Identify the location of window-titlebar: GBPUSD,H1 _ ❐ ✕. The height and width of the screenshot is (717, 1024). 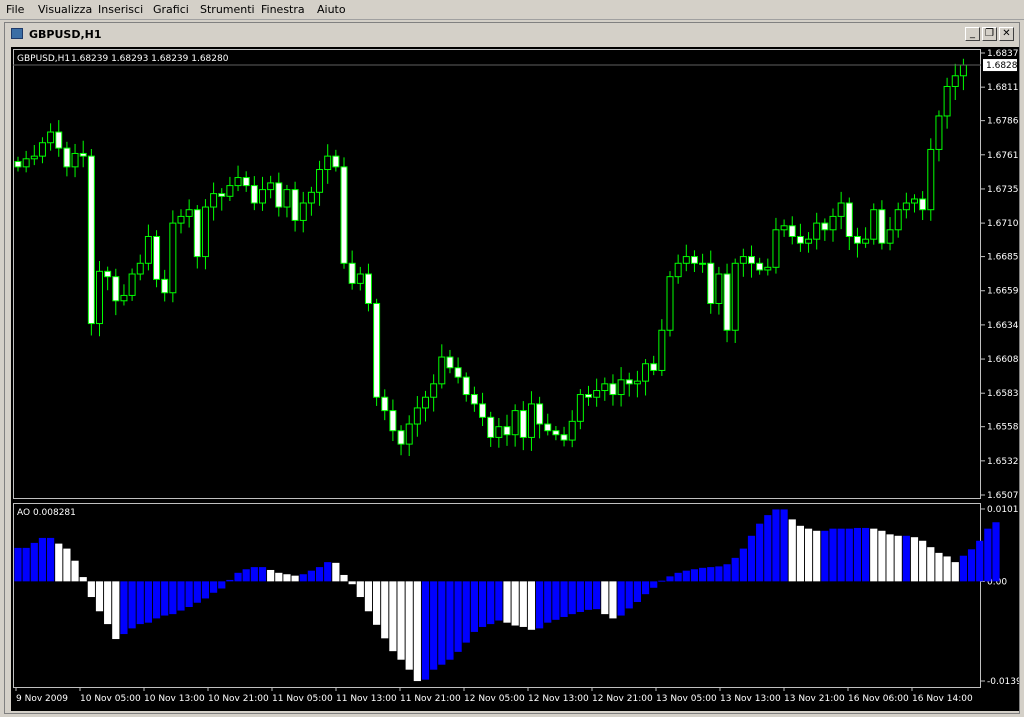
(512, 34).